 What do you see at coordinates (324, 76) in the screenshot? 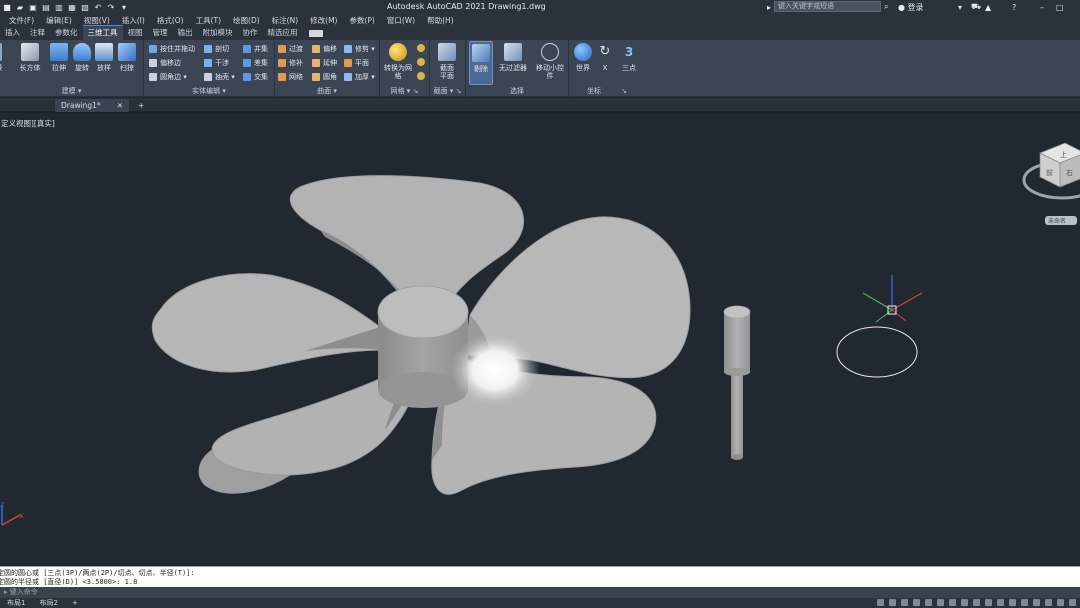
I see `surface-fillet-button: 圆角` at bounding box center [324, 76].